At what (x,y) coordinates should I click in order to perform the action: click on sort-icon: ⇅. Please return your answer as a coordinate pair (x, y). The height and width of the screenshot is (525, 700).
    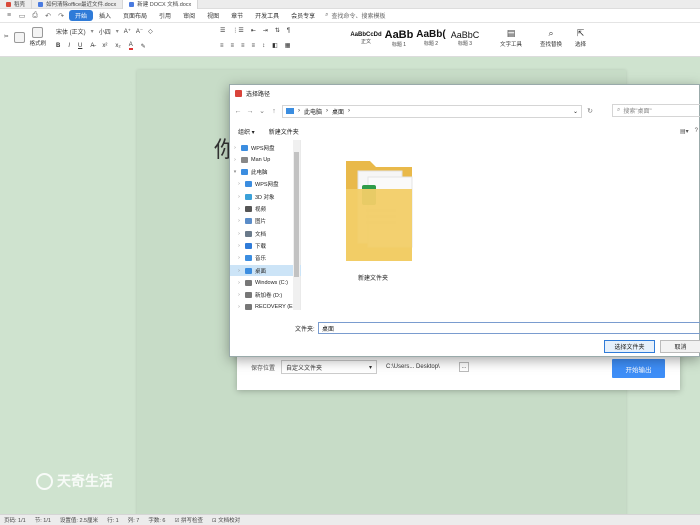
    Looking at the image, I should click on (277, 30).